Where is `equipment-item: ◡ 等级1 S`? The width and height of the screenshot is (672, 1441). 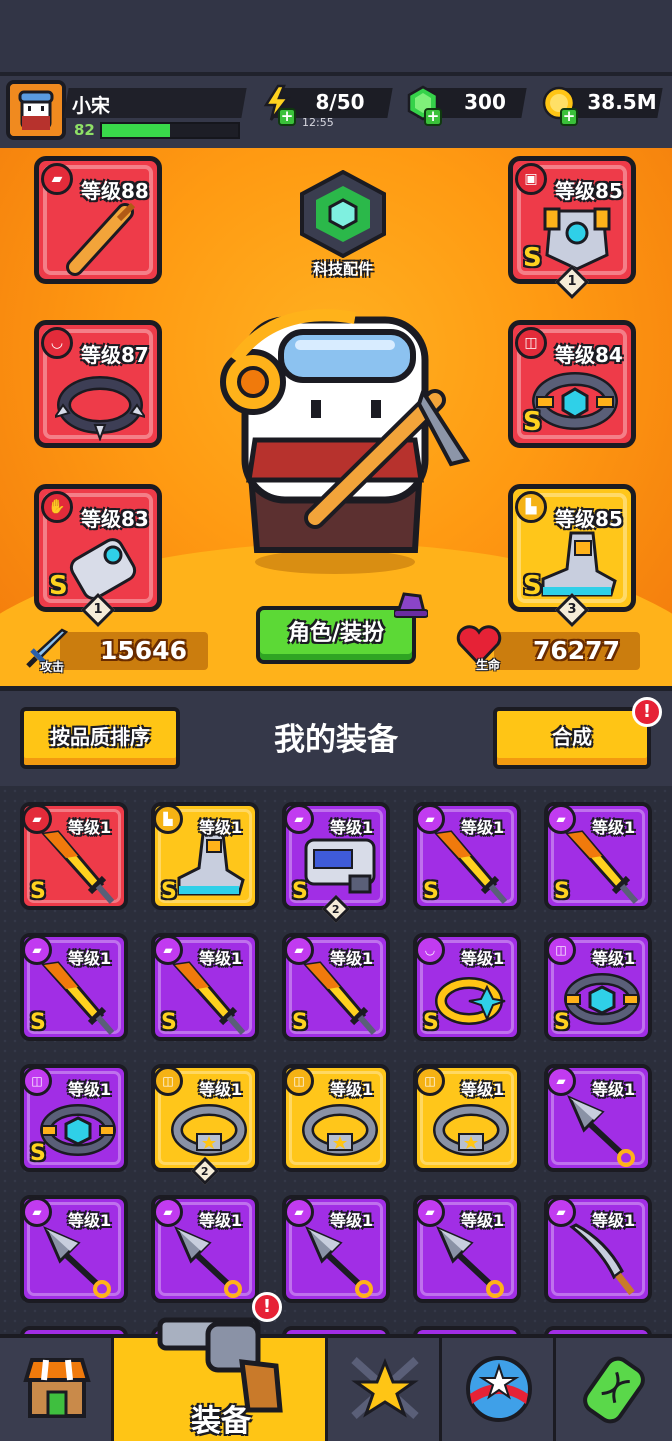
equipment-item: ◡ 等级1 S is located at coordinates (467, 987).